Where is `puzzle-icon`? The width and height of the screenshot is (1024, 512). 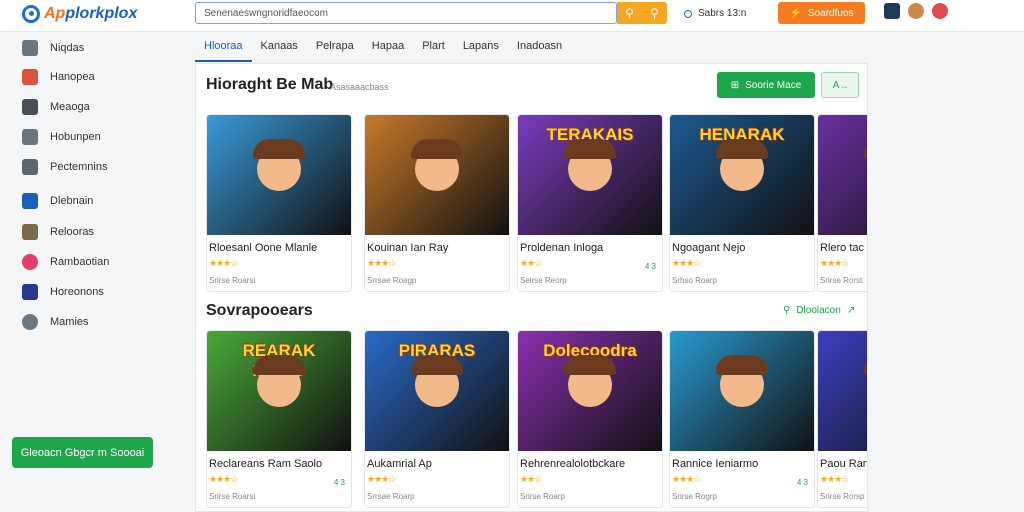 puzzle-icon is located at coordinates (30, 262).